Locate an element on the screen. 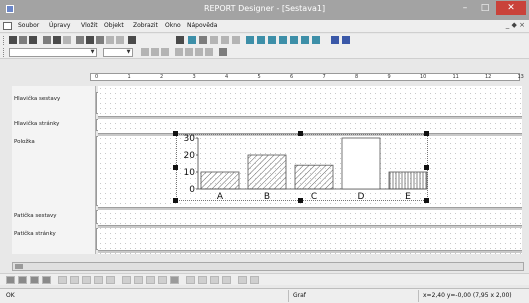  resize-handle-bottom-left is located at coordinates (175, 200).